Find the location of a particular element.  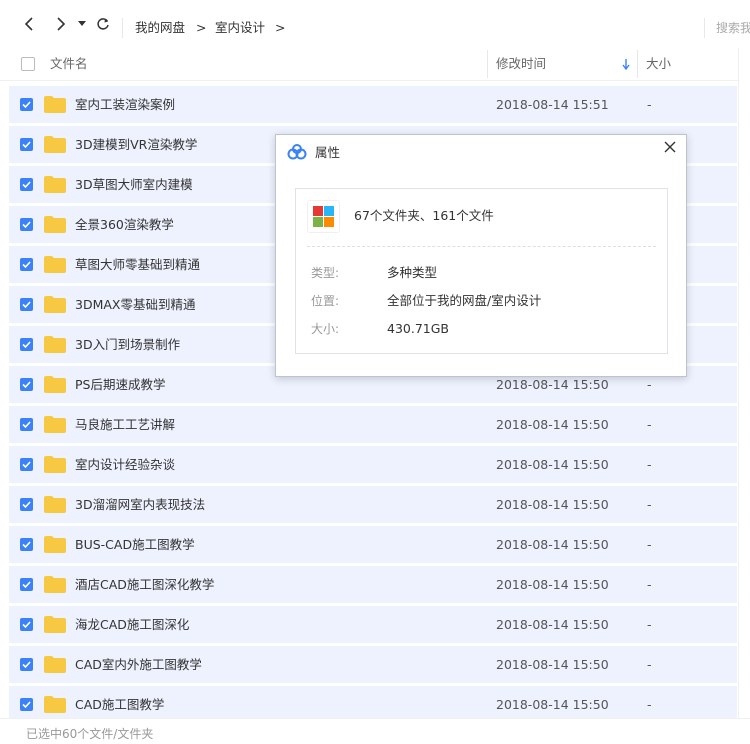

history-dropdown-icon is located at coordinates (82, 24).